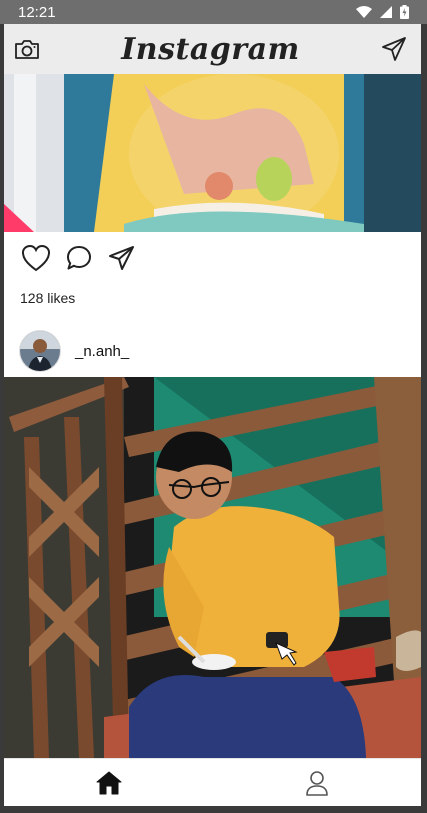  I want to click on camera-button, so click(27, 49).